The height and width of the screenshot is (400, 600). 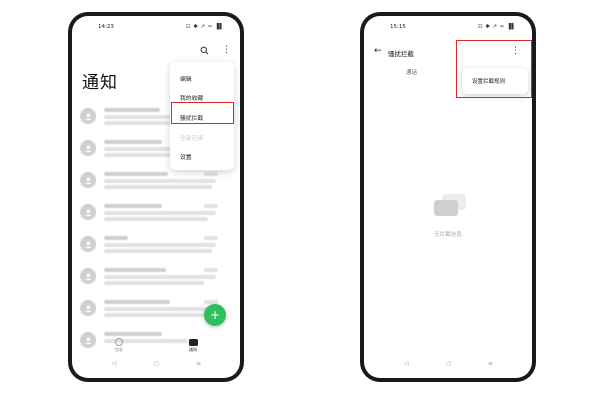 What do you see at coordinates (226, 50) in the screenshot?
I see `more-vertical-icon: ⋮` at bounding box center [226, 50].